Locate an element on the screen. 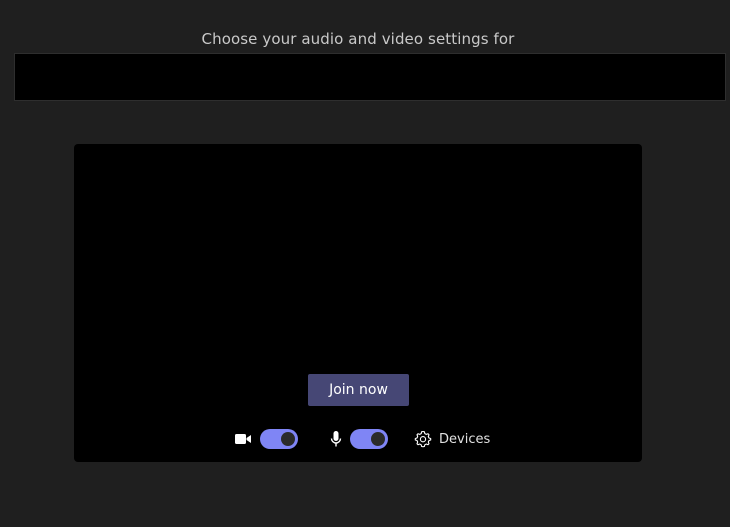  microphone-icon is located at coordinates (336, 439).